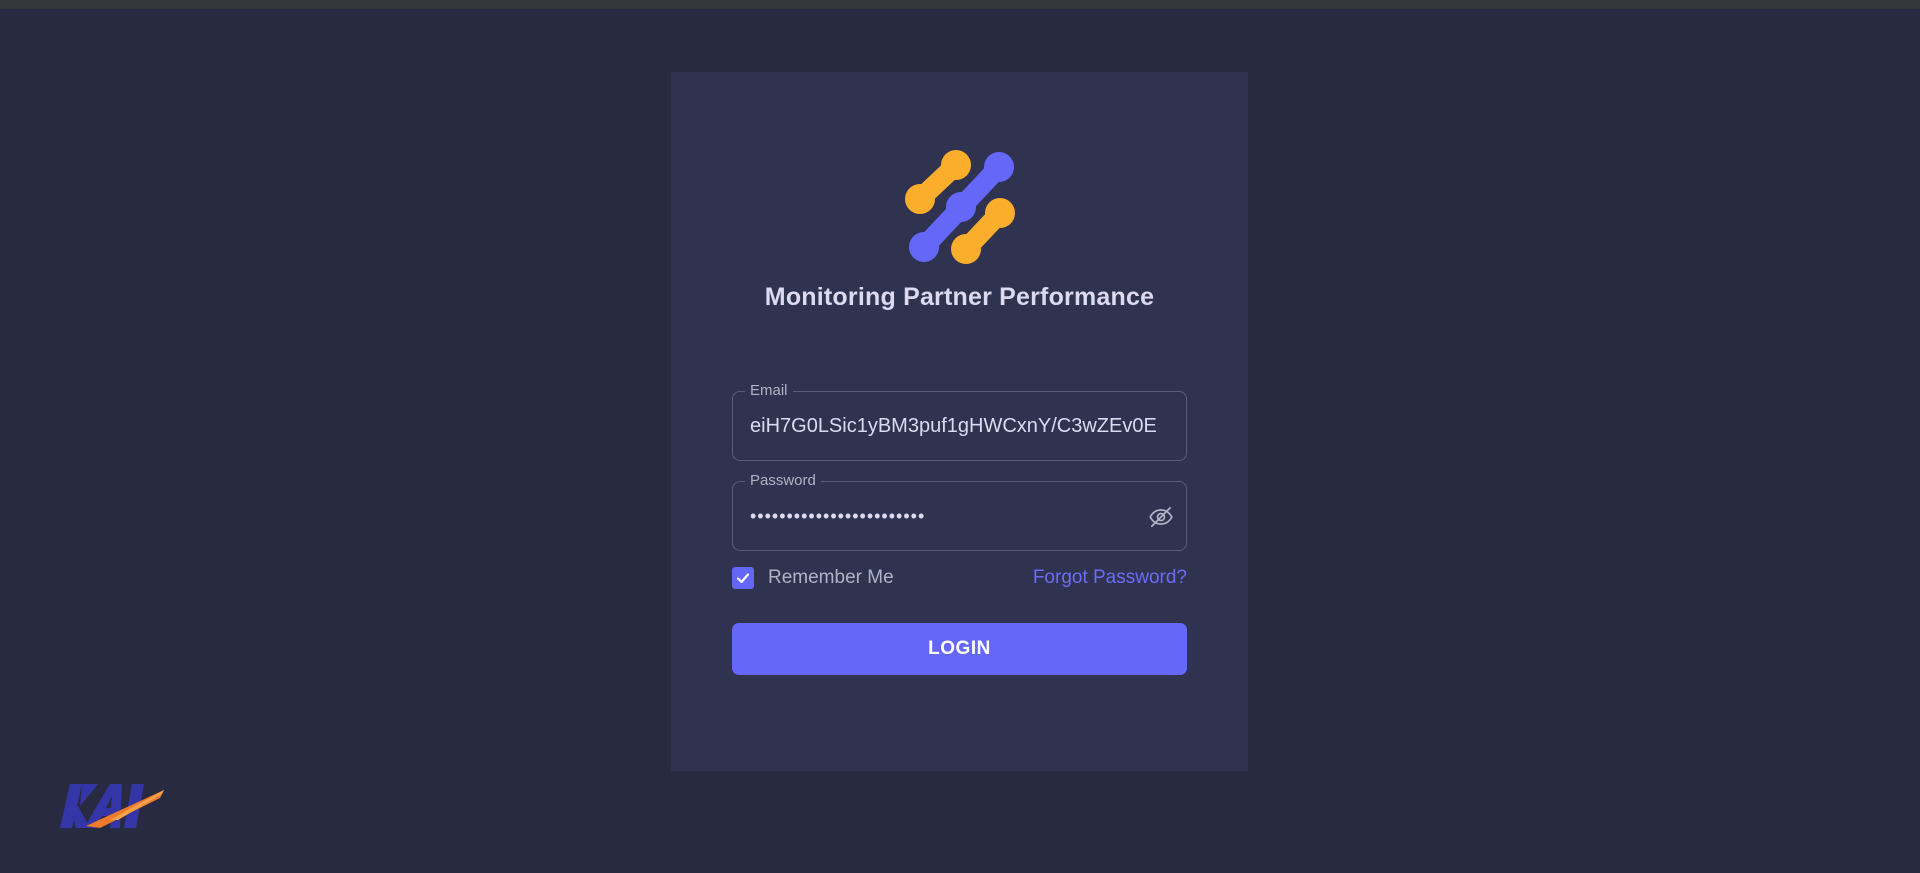 The width and height of the screenshot is (1920, 873). I want to click on page-title: Monitoring Partner Performance, so click(959, 297).